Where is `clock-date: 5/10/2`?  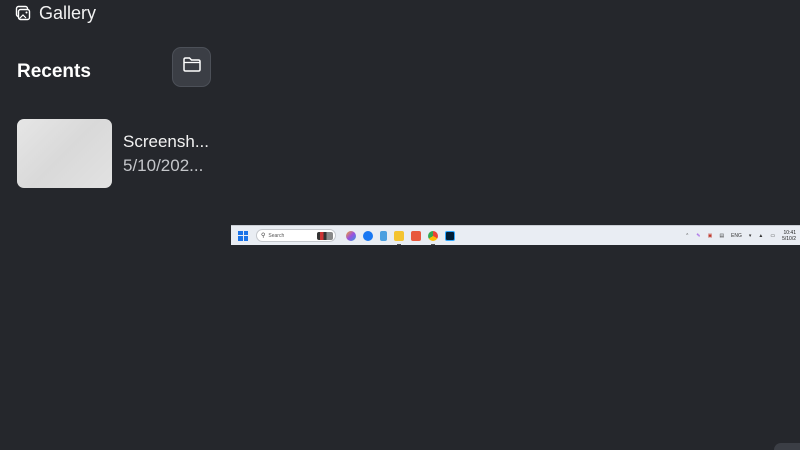 clock-date: 5/10/2 is located at coordinates (789, 238).